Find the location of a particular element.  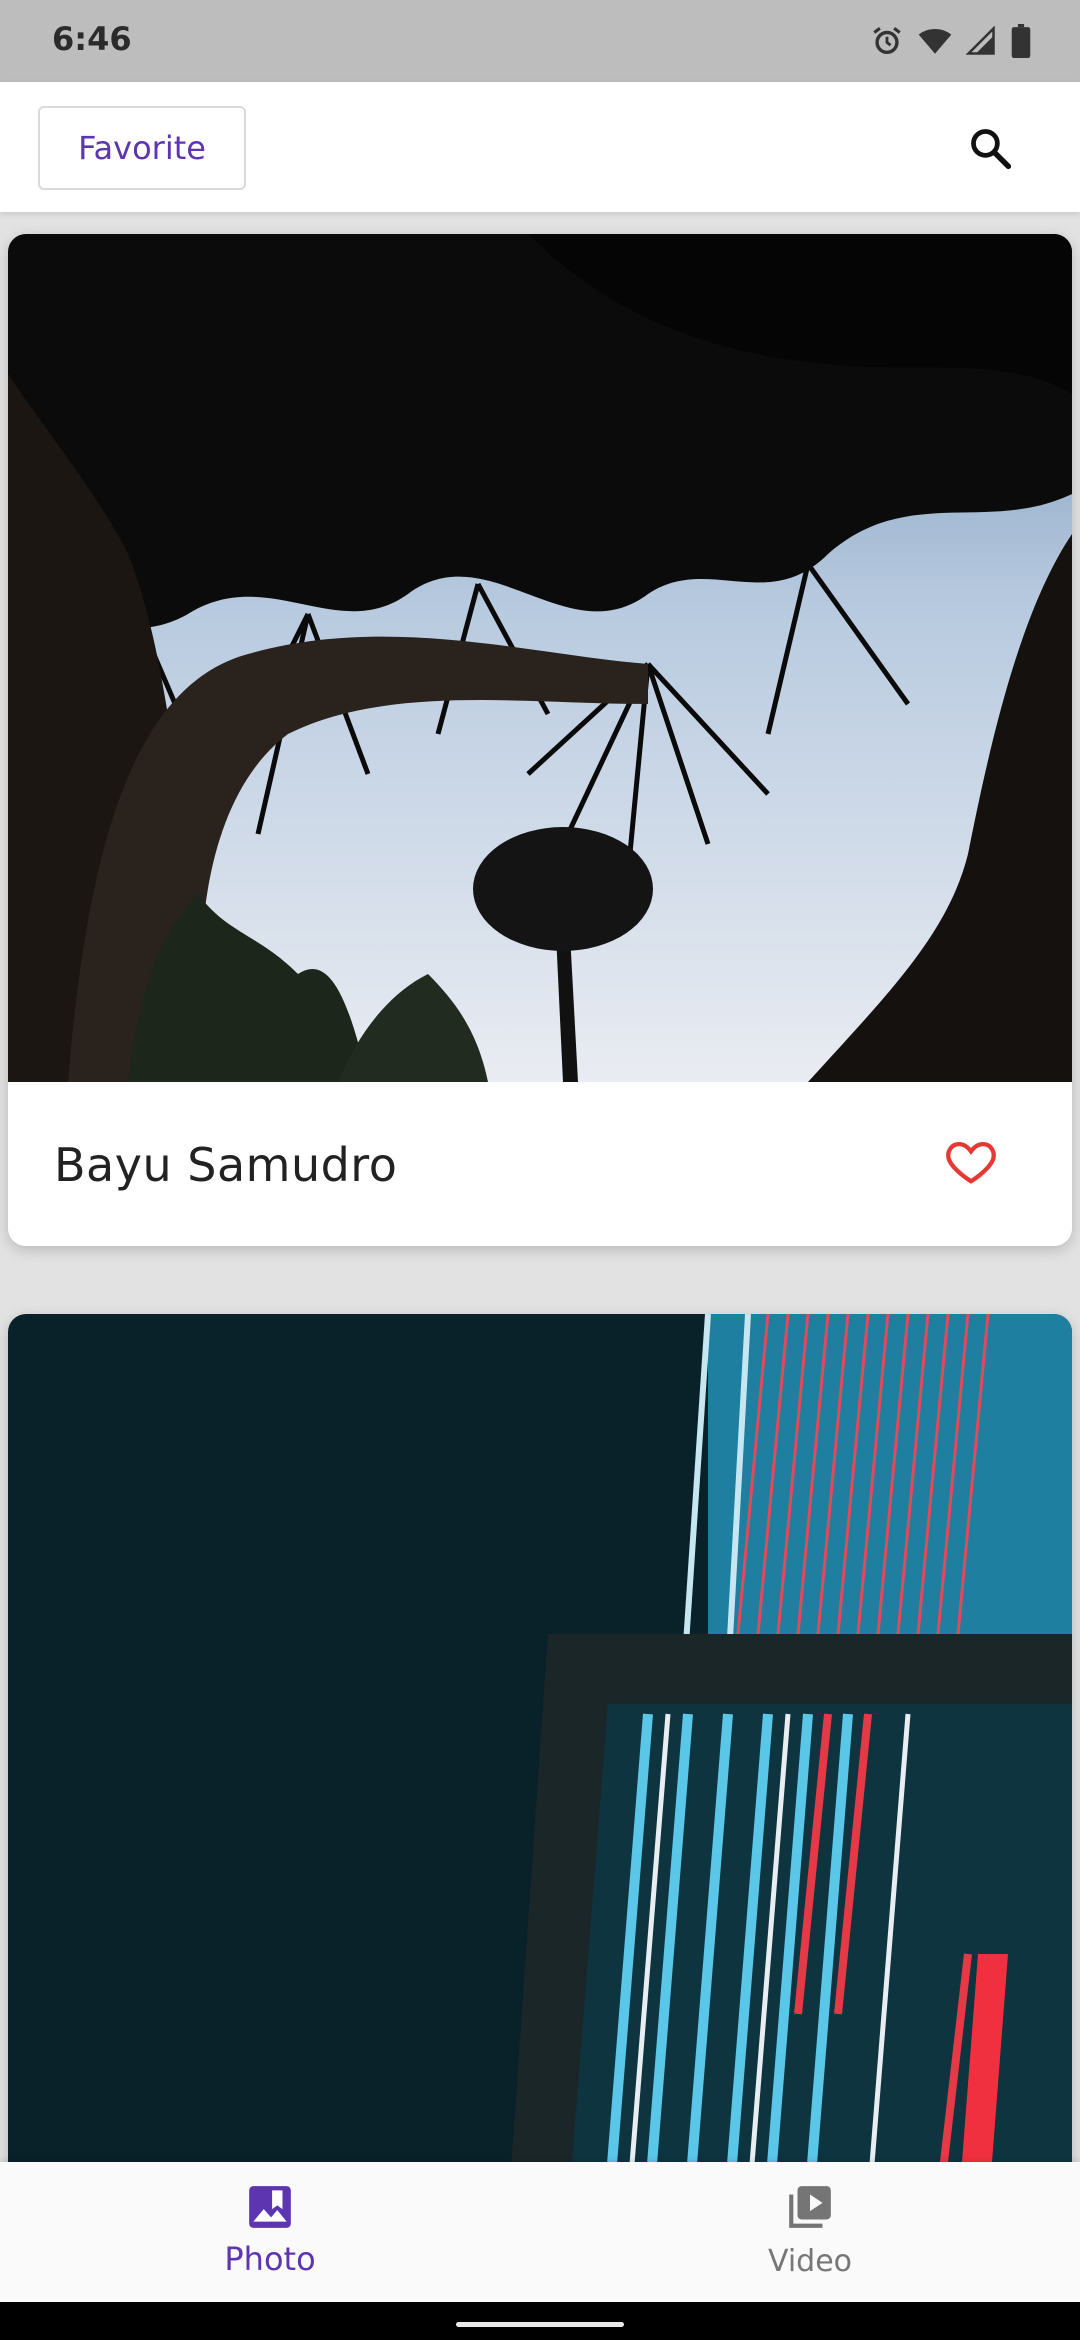

photographer-name: Bayu Samudro is located at coordinates (226, 1165).